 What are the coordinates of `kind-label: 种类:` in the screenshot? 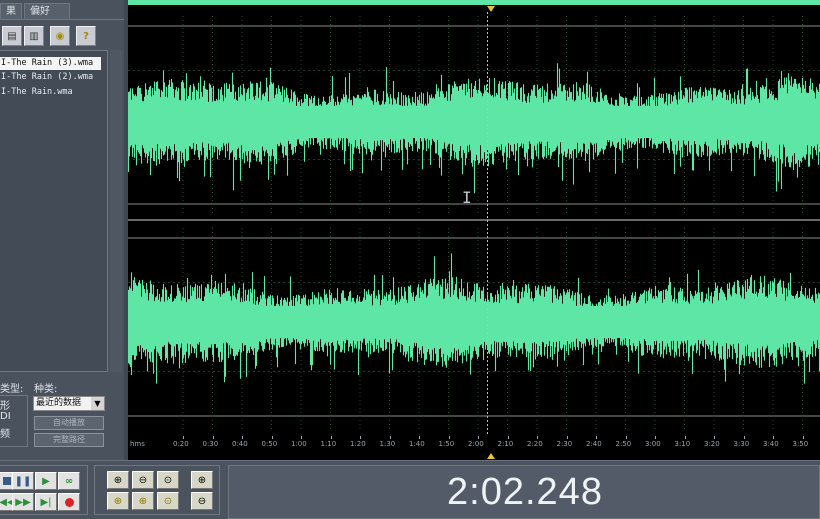 It's located at (46, 389).